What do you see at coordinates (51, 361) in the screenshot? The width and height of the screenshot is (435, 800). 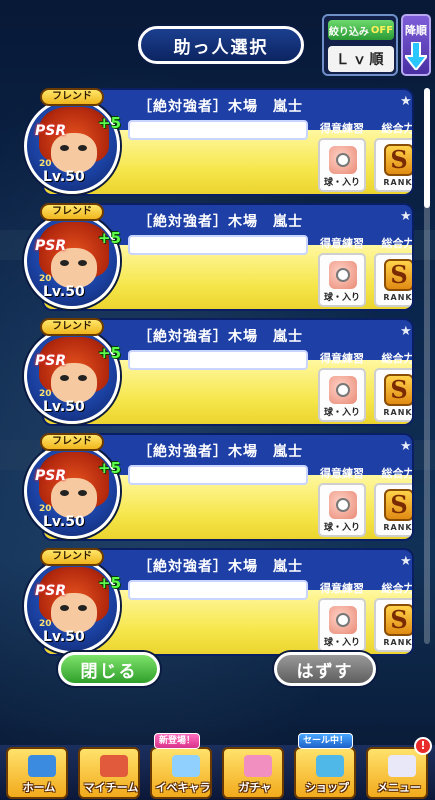 I see `rarity-logo: PSR` at bounding box center [51, 361].